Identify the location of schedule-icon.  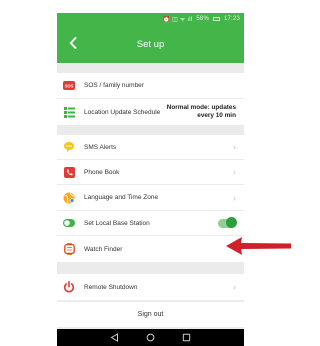
(69, 112).